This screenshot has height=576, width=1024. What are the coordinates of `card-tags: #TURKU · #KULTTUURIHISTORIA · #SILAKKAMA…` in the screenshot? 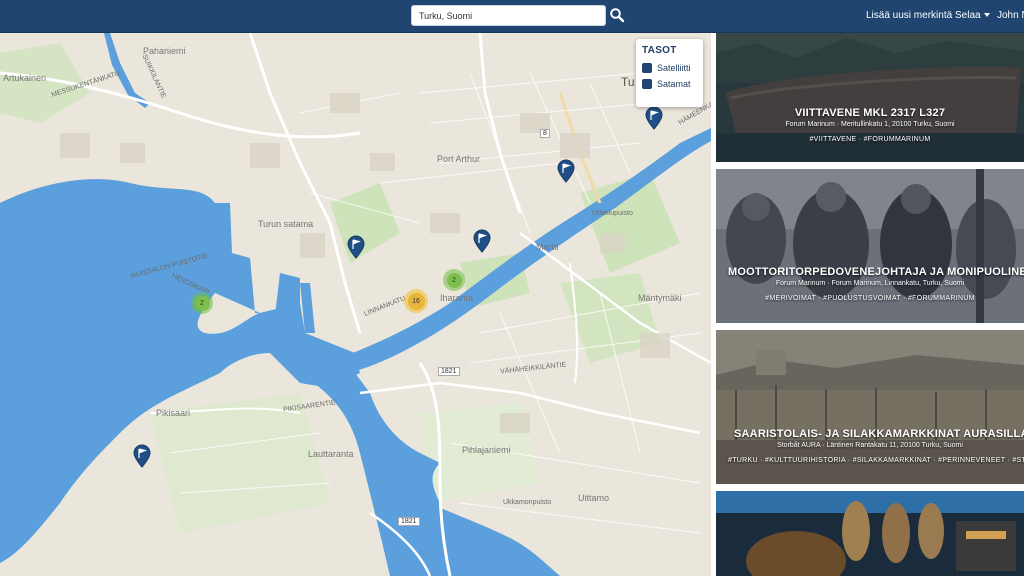 It's located at (876, 460).